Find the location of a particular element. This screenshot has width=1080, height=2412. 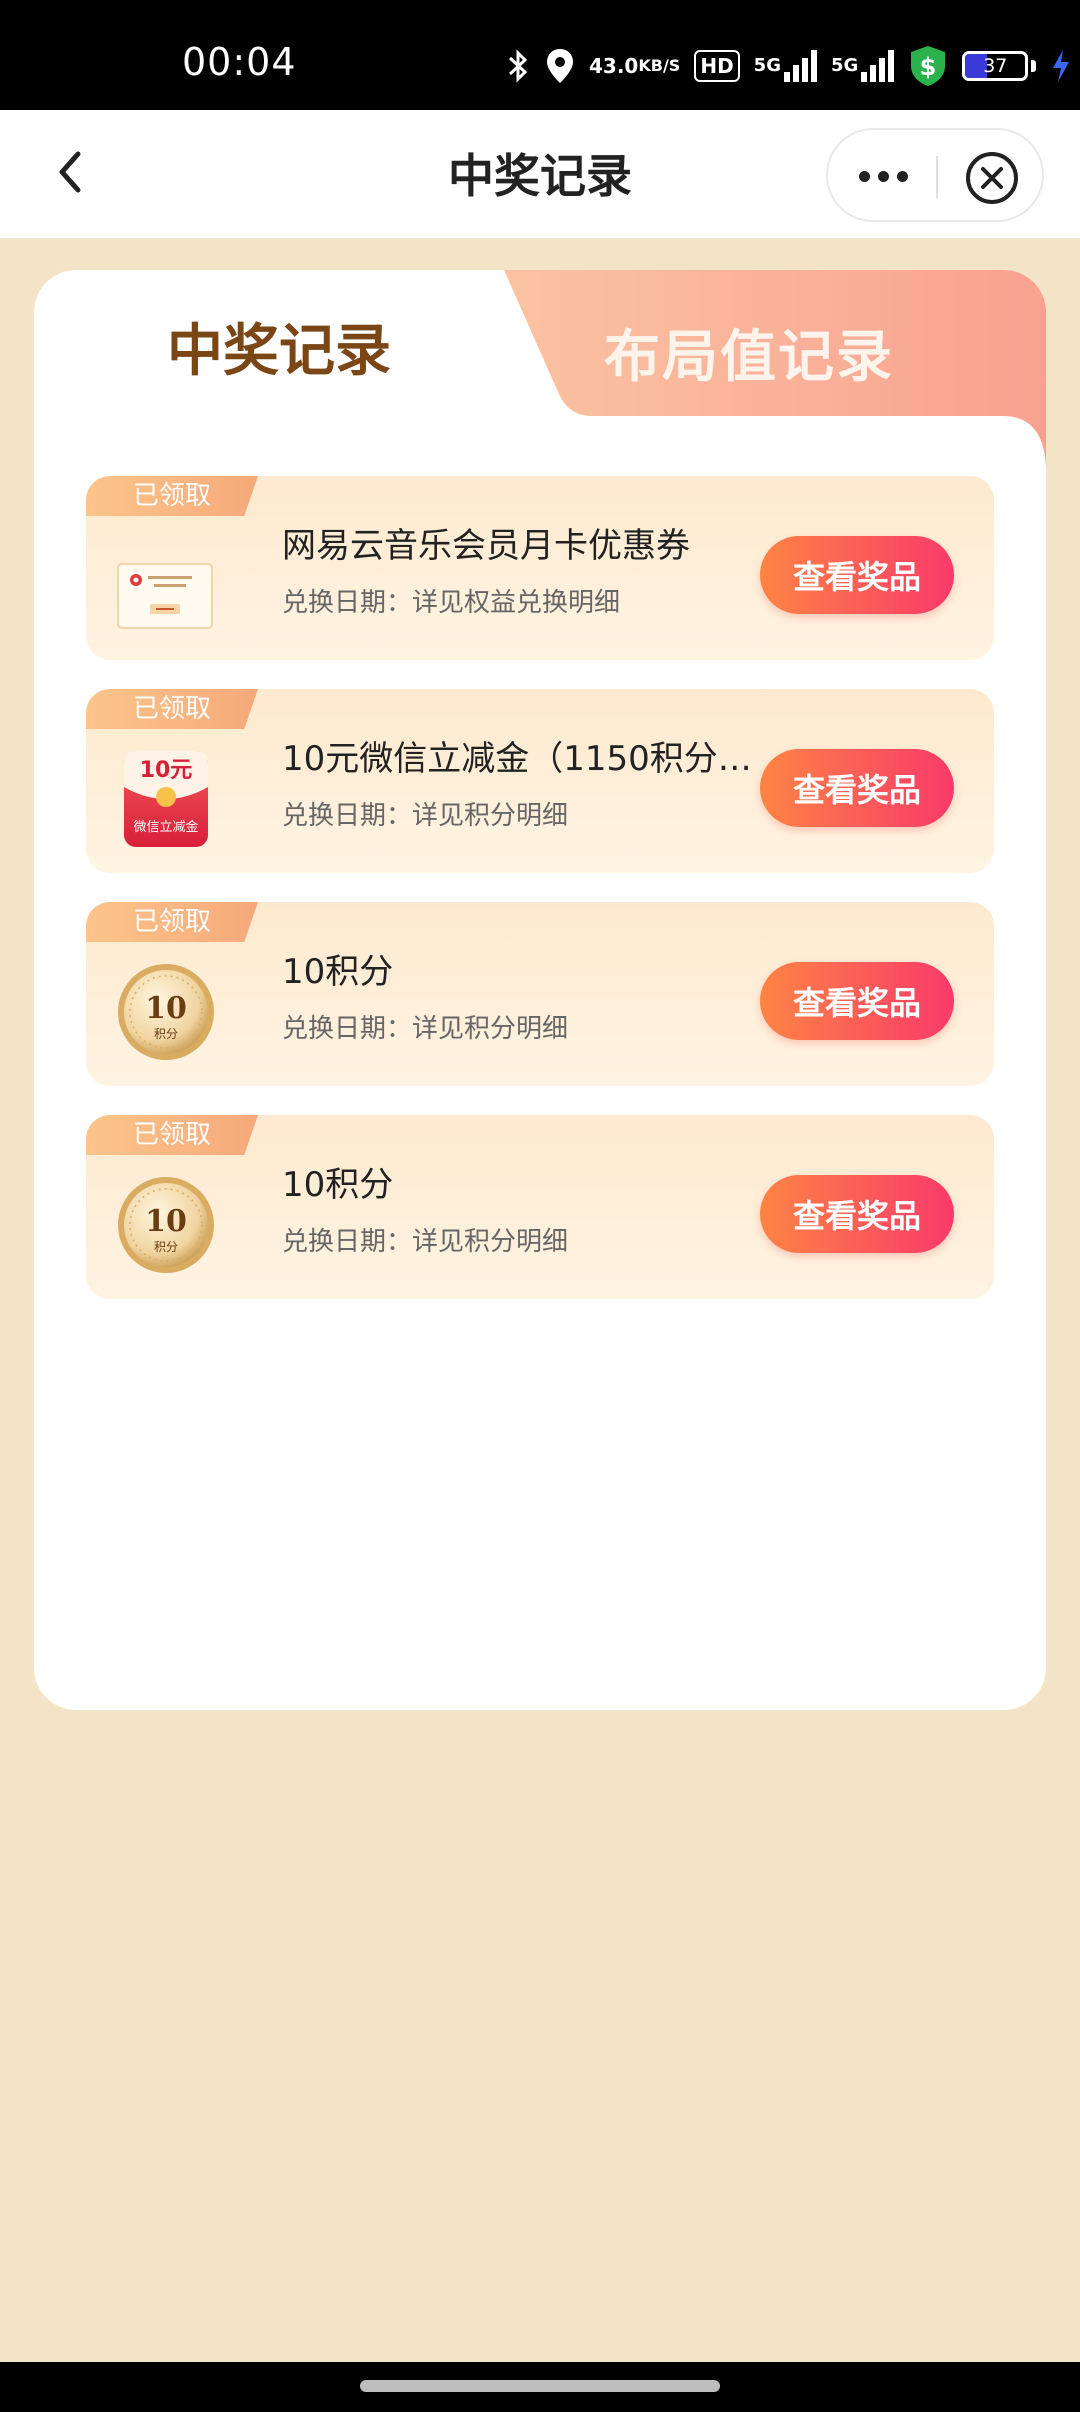

svg-text: 微信立减金 is located at coordinates (165, 827).